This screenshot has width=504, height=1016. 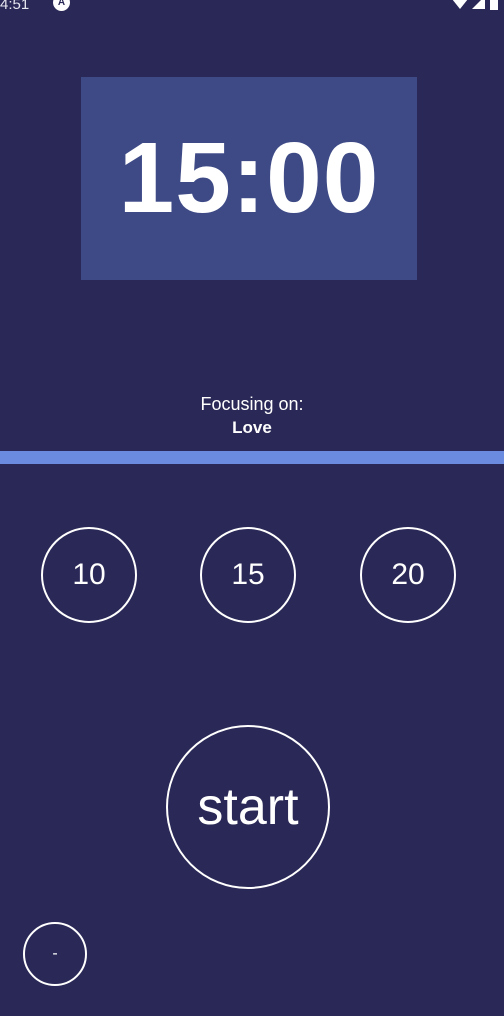 What do you see at coordinates (252, 404) in the screenshot?
I see `focus-label: Focusing on:` at bounding box center [252, 404].